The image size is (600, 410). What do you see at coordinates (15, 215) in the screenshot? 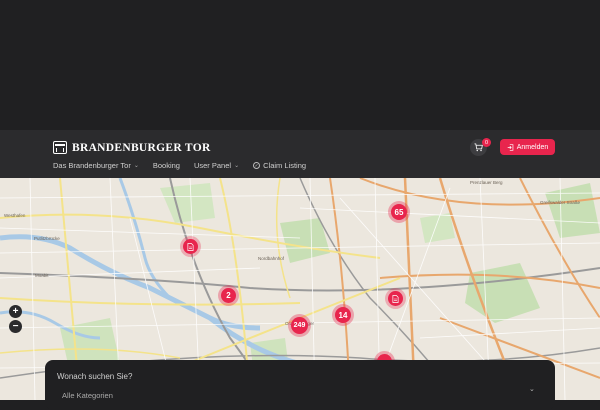
I see `map-label: Westhafen` at bounding box center [15, 215].